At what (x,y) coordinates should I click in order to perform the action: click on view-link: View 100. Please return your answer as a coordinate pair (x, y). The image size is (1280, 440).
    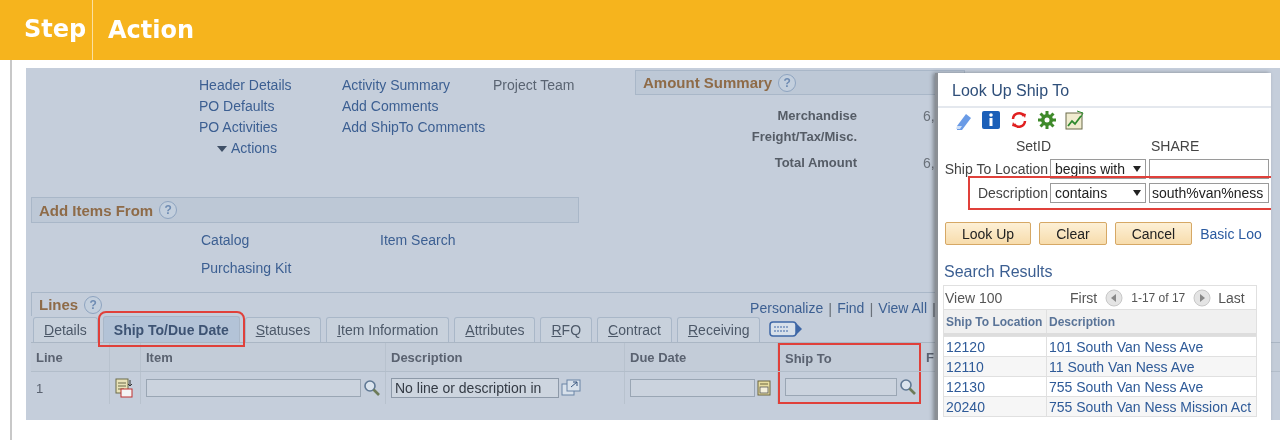
    Looking at the image, I should click on (1007, 297).